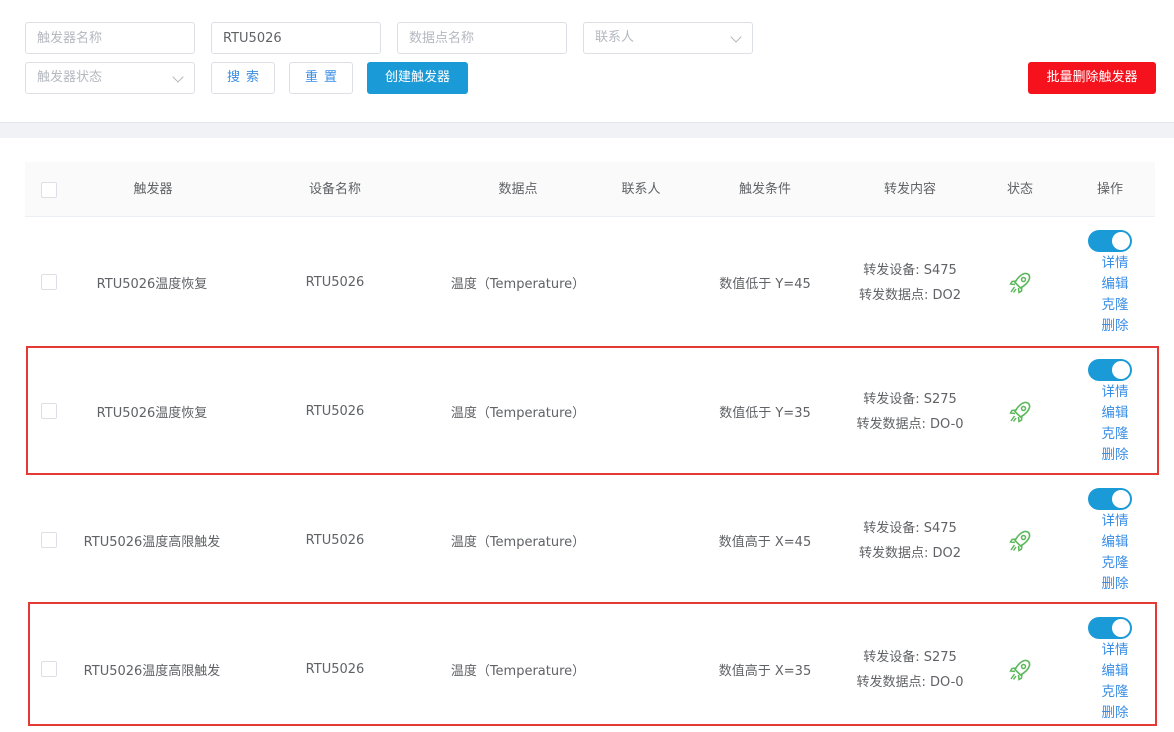  I want to click on trigger-name-input-wrap, so click(110, 38).